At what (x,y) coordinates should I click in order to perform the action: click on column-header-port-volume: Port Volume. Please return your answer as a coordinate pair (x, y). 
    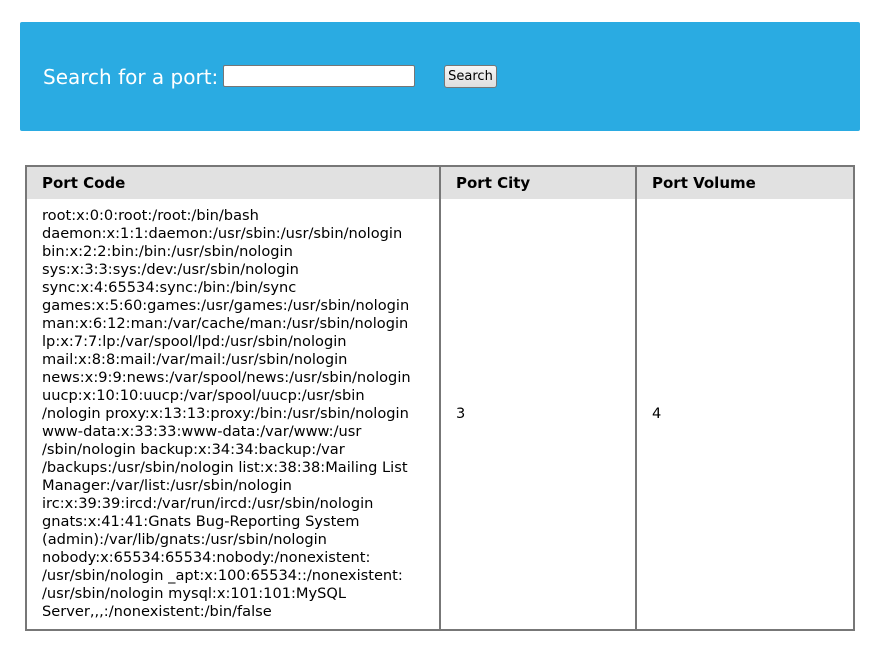
    Looking at the image, I should click on (745, 182).